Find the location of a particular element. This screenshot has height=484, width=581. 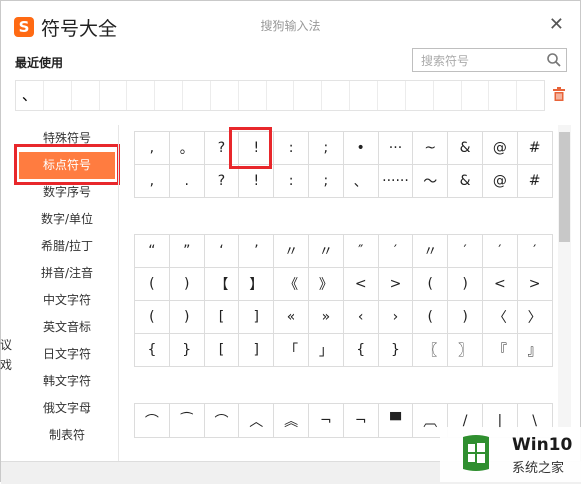

search-icon is located at coordinates (554, 60).